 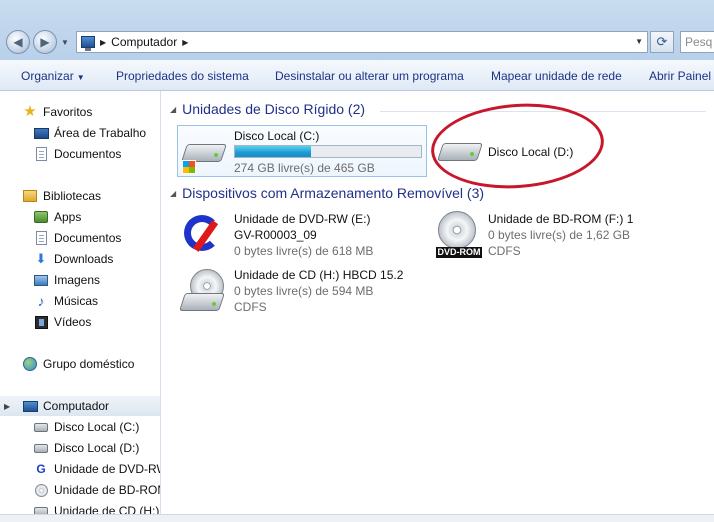 I want to click on sidebar-item-music: ♪ Músicas, so click(x=66, y=301).